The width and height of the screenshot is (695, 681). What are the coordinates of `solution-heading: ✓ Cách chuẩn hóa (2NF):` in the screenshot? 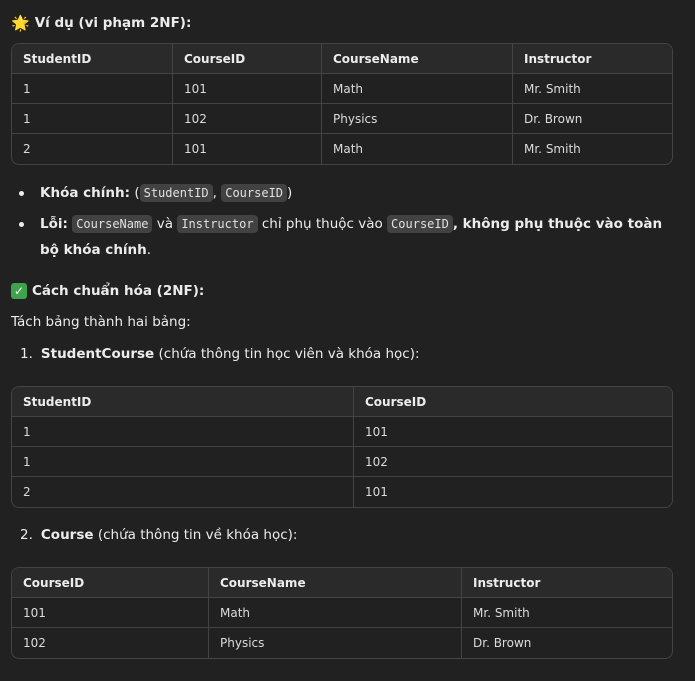 It's located at (107, 291).